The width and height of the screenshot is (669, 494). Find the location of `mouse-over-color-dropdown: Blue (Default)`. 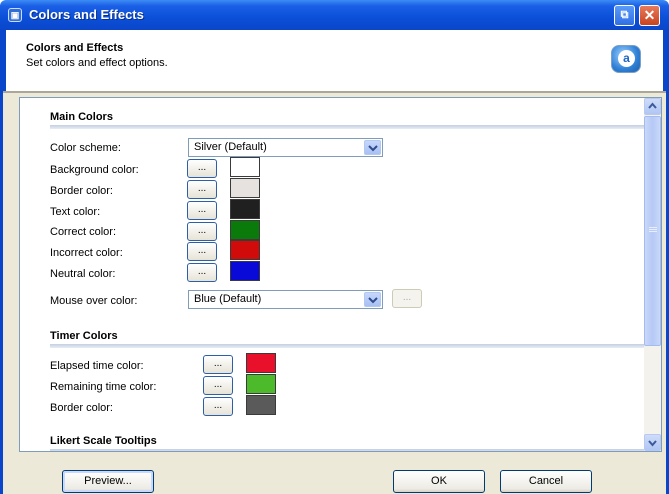

mouse-over-color-dropdown: Blue (Default) is located at coordinates (285, 299).